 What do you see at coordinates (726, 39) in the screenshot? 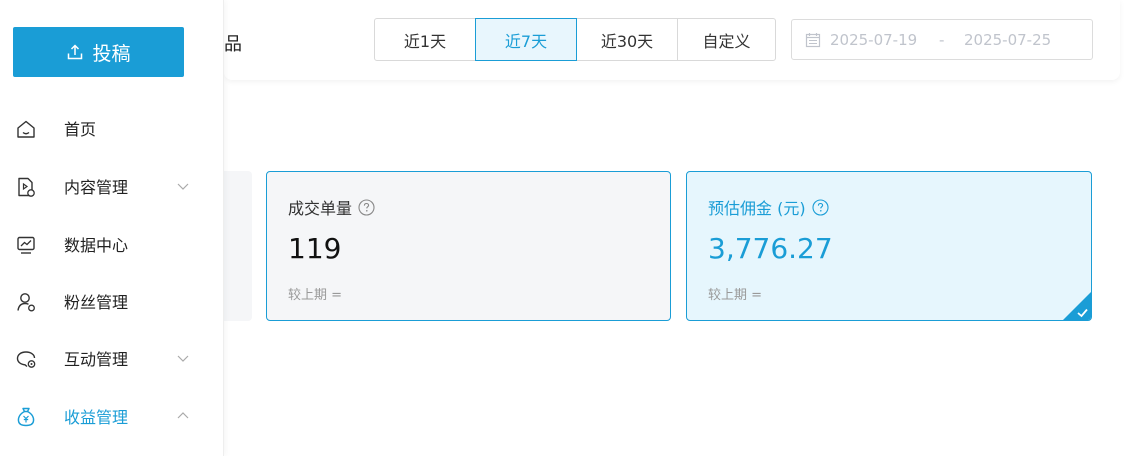
I see `period-tab-custom: 自定义` at bounding box center [726, 39].